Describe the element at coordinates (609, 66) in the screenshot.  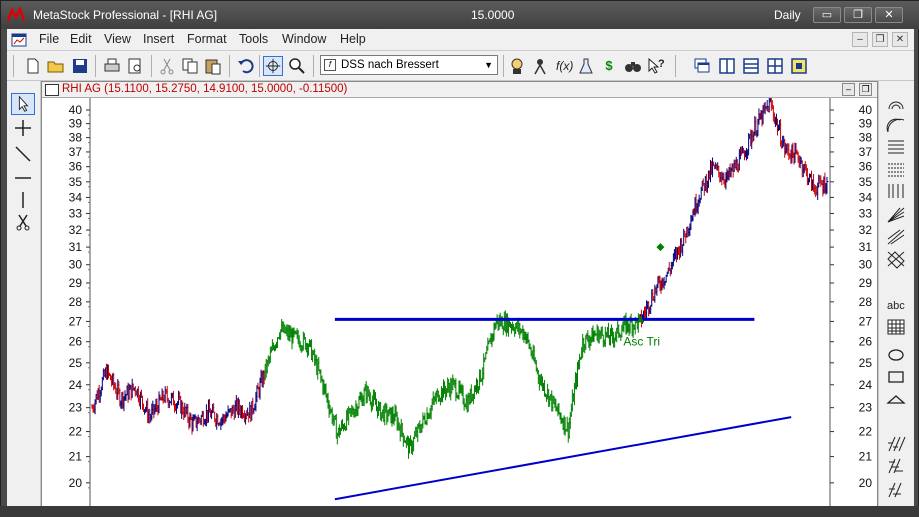
I see `dollar-icon: $` at that location.